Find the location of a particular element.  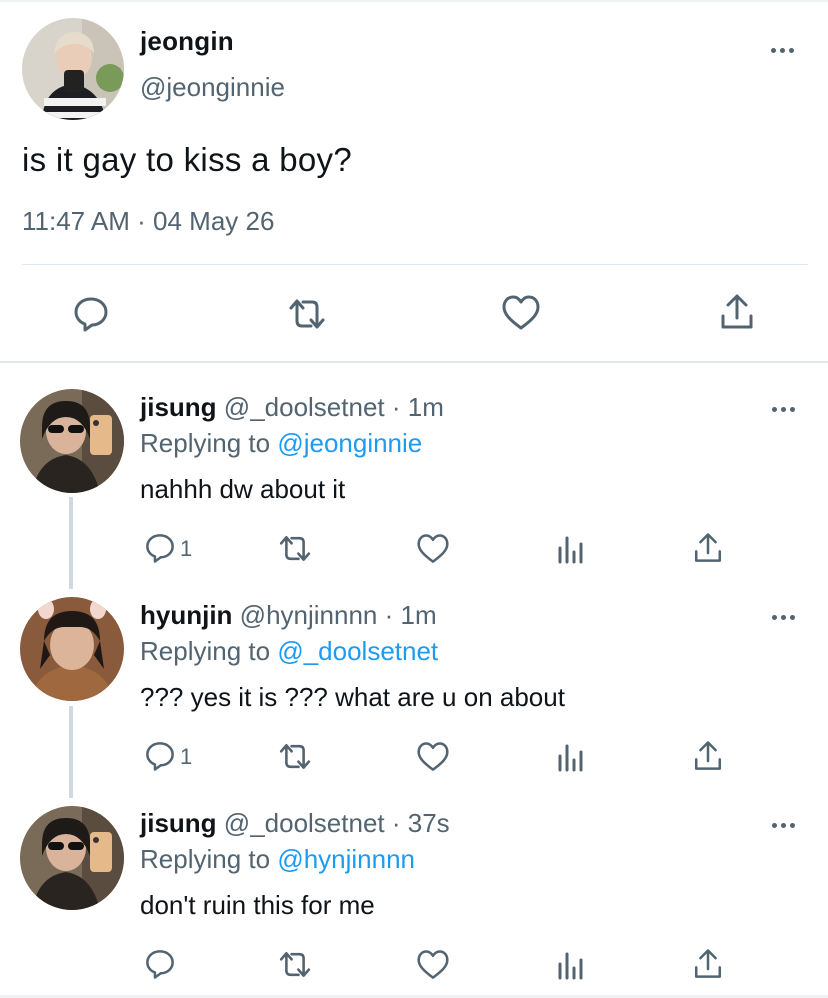

mention-link: @hynjinnnn is located at coordinates (346, 859).